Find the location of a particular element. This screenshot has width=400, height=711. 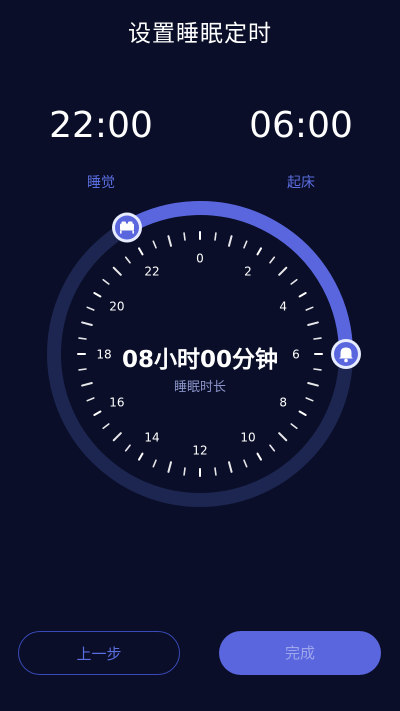

dial-hour-label: 4 is located at coordinates (283, 307).